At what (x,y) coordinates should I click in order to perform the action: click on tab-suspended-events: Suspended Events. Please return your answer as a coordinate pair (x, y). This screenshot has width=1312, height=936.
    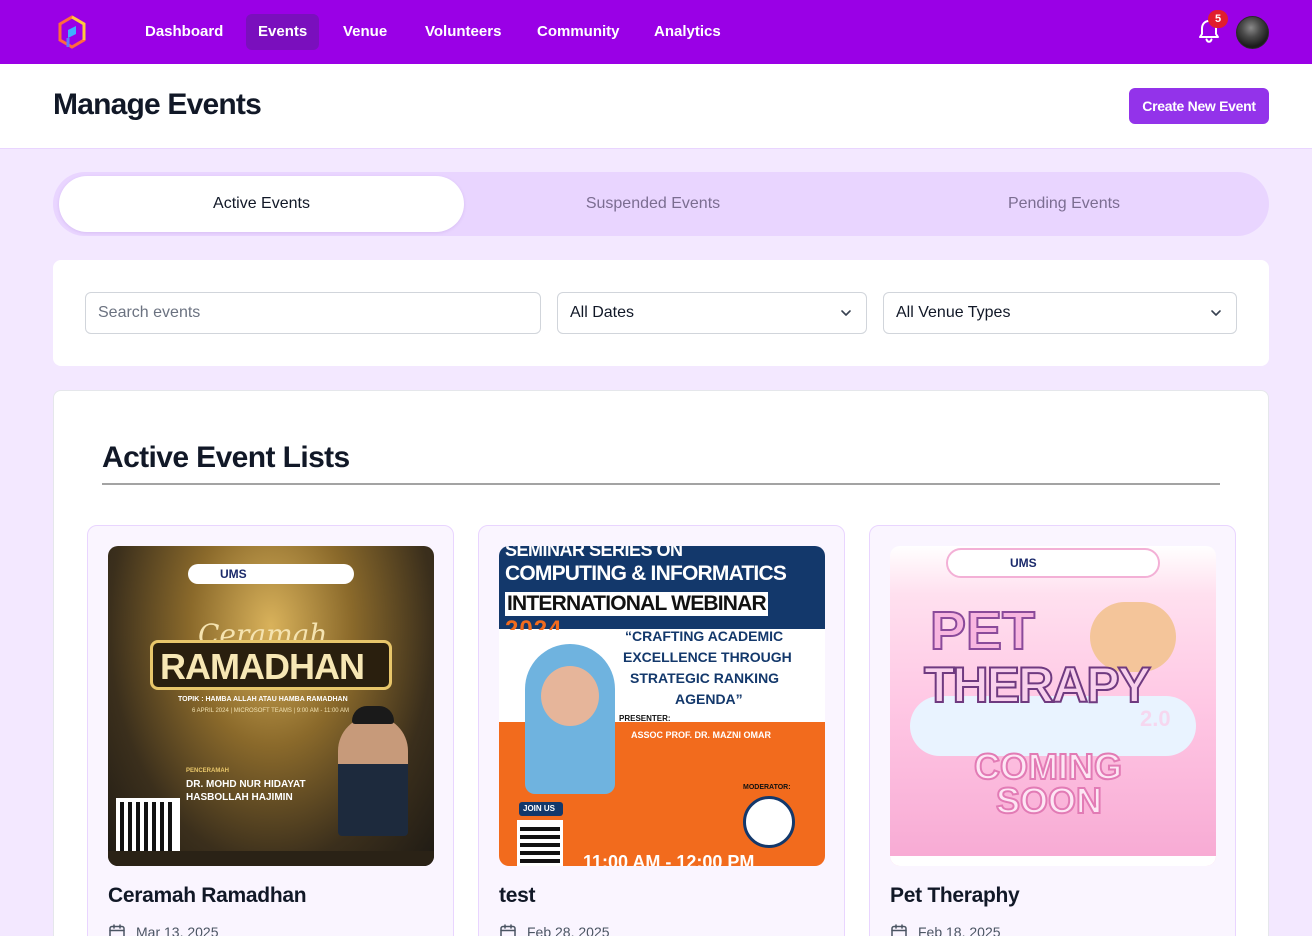
    Looking at the image, I should click on (653, 204).